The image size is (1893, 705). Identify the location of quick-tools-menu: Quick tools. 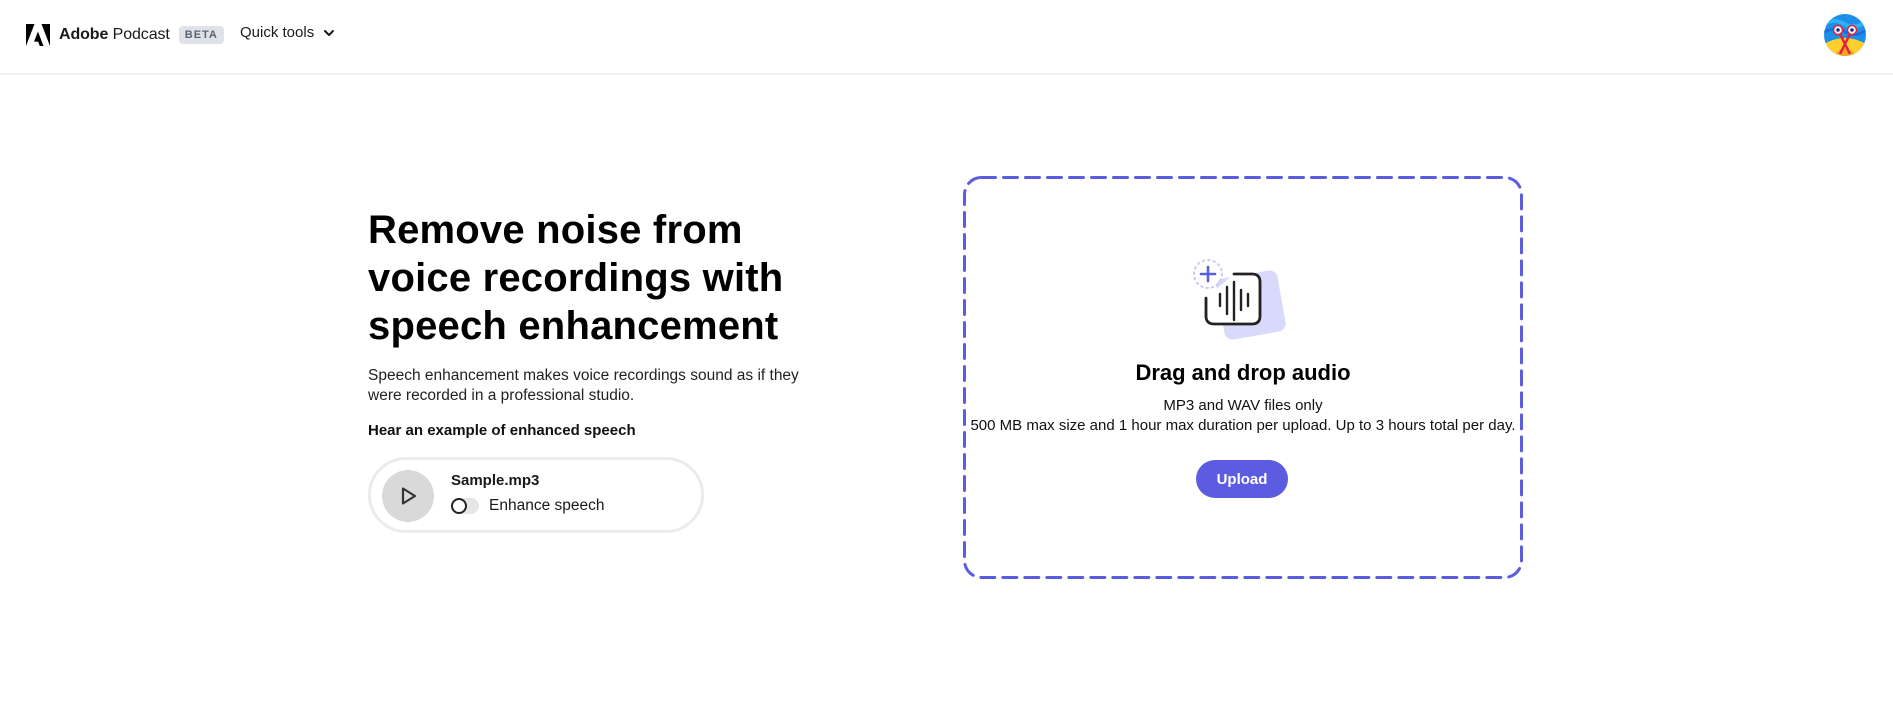
(287, 32).